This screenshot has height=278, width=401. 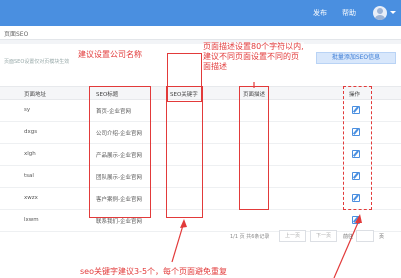 I want to click on page-unit-label: 页, so click(x=382, y=237).